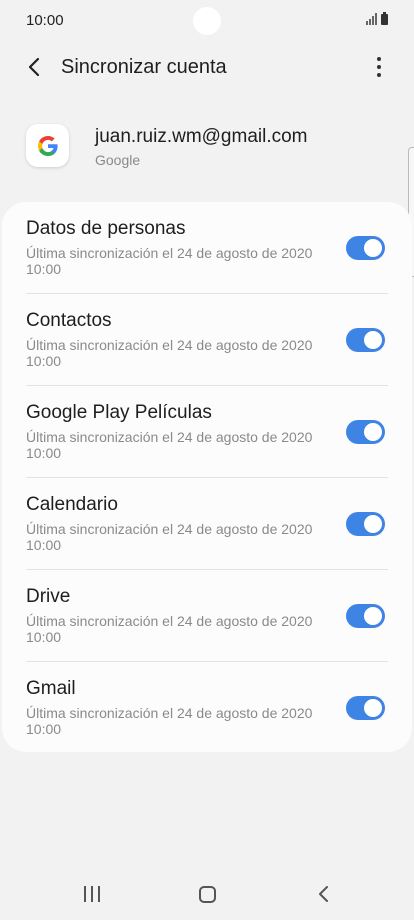  I want to click on back-button, so click(35, 67).